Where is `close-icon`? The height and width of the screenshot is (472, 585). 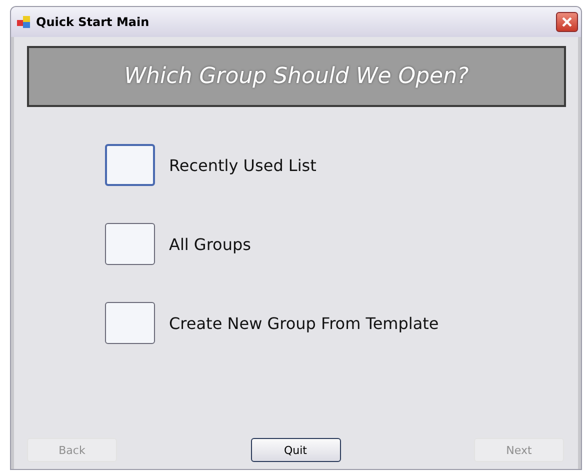 close-icon is located at coordinates (567, 22).